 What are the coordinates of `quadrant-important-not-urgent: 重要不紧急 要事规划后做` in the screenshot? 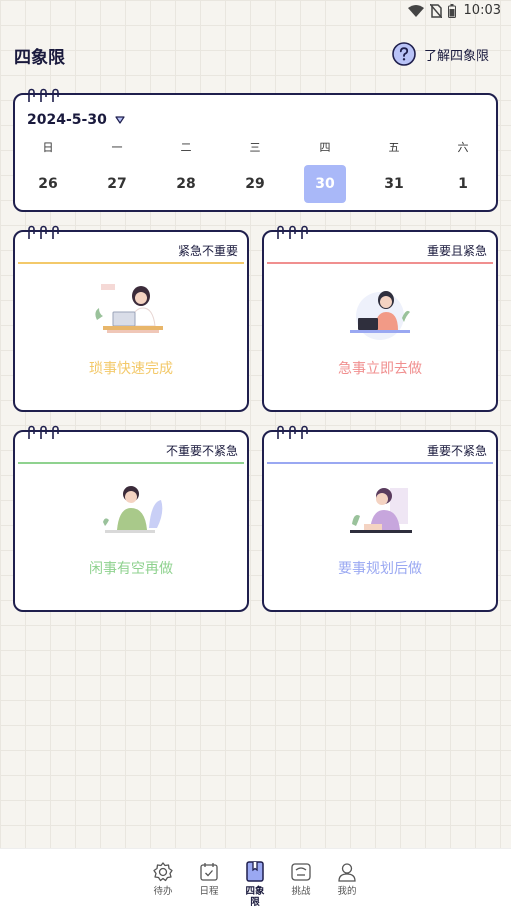 It's located at (380, 518).